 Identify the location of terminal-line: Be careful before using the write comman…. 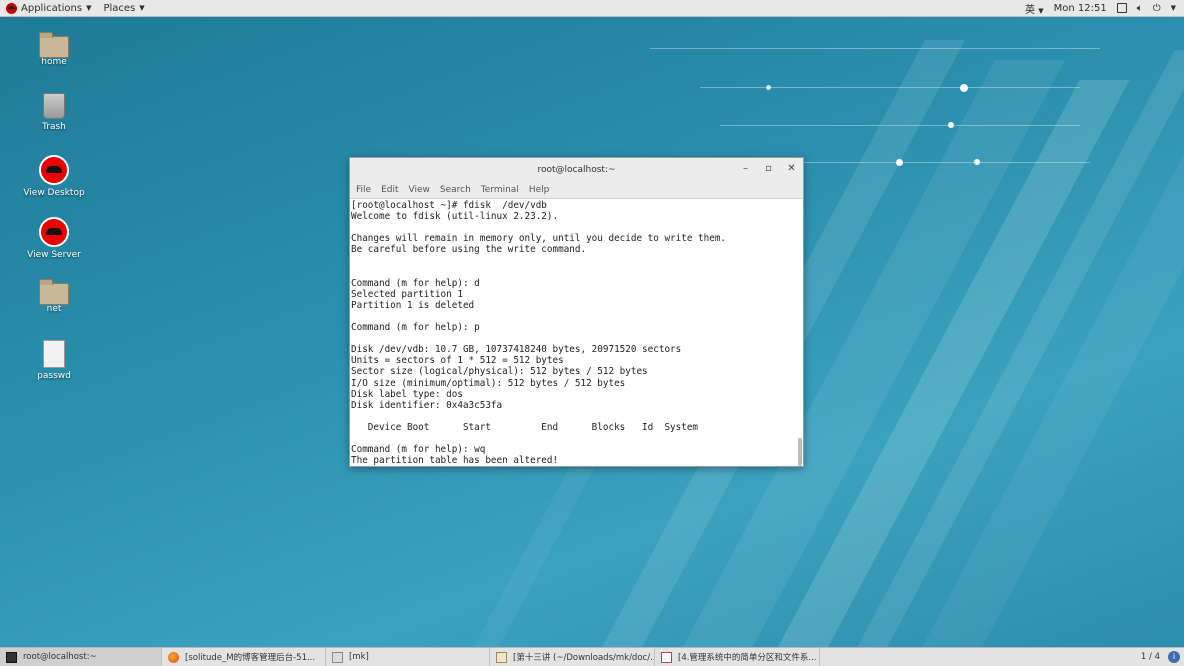
(469, 250).